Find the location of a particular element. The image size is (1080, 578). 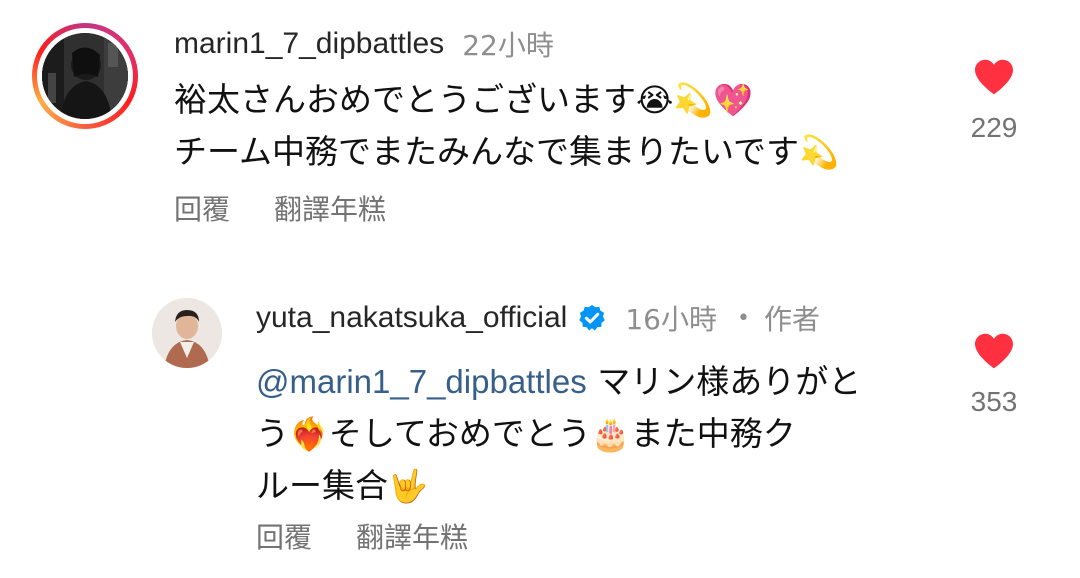

comment-line-text: ルー集合 is located at coordinates (322, 485).